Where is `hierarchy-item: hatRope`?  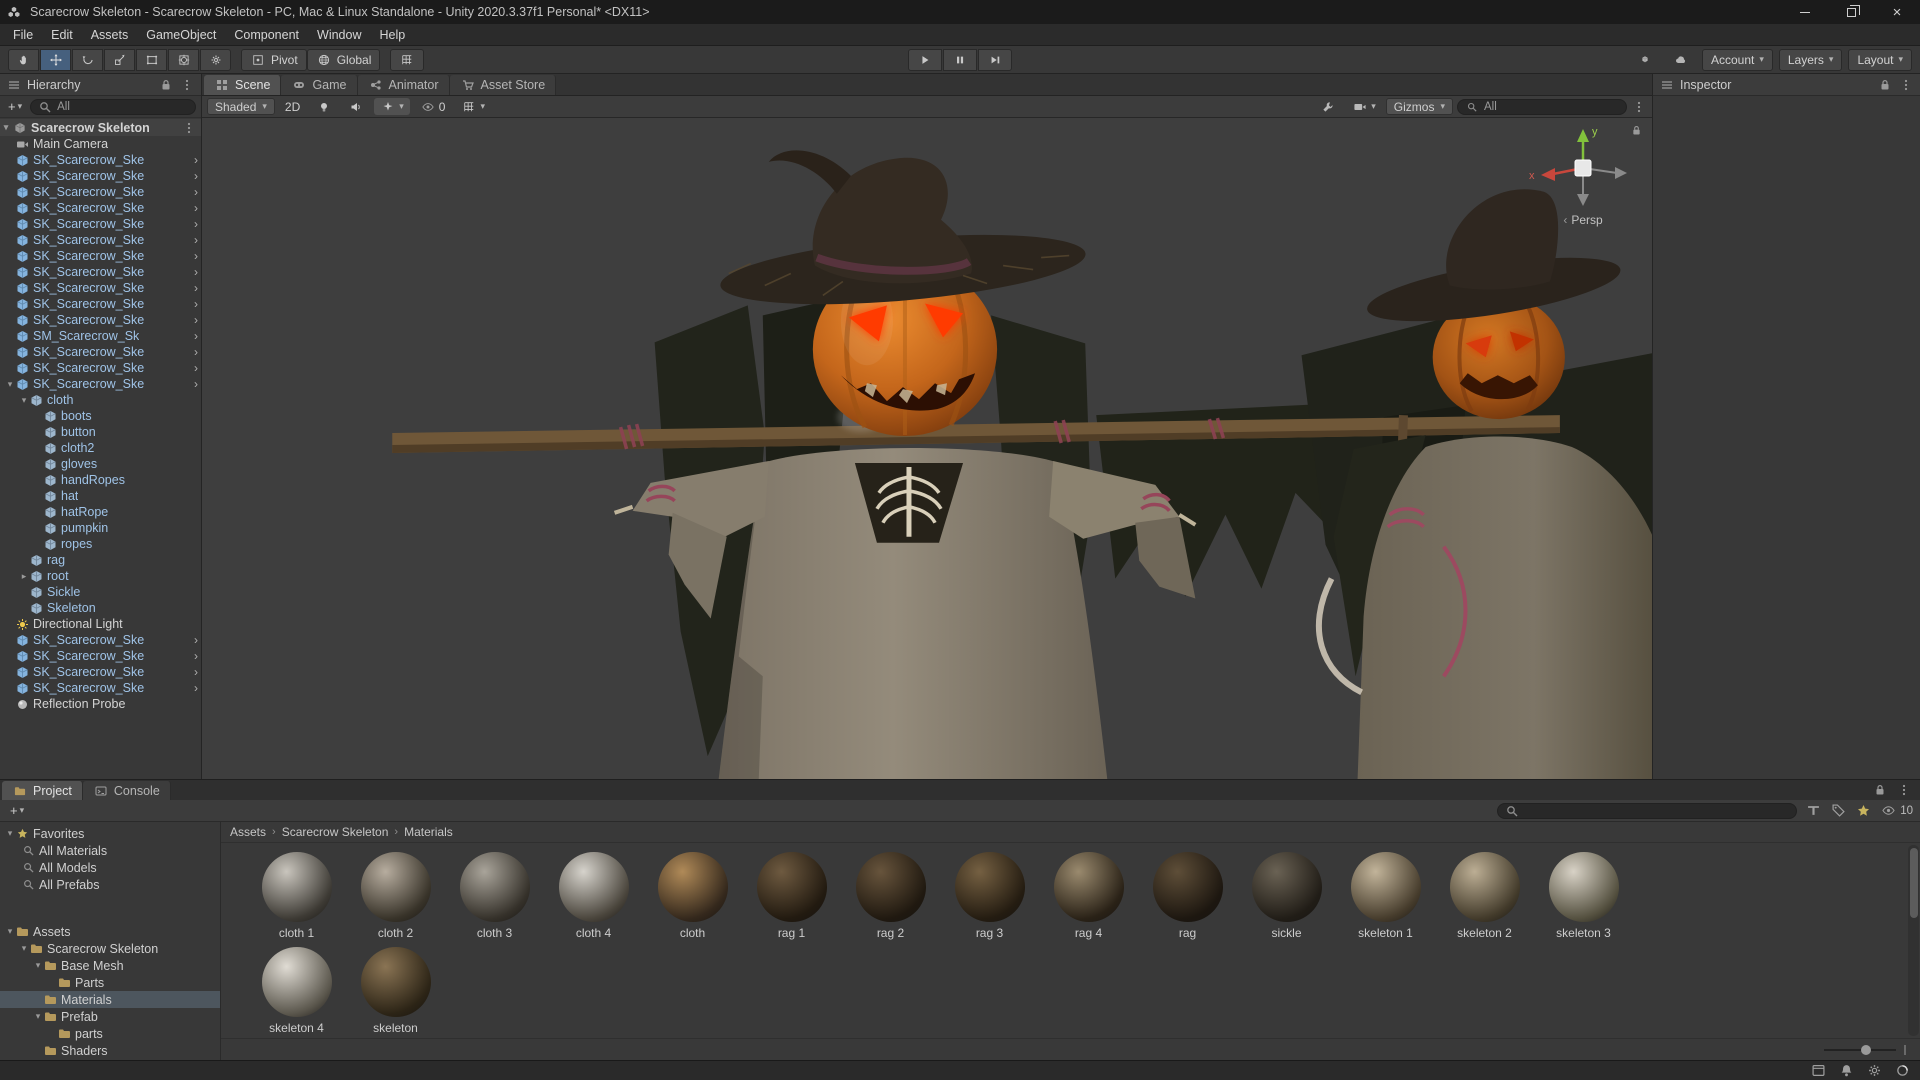 hierarchy-item: hatRope is located at coordinates (100, 512).